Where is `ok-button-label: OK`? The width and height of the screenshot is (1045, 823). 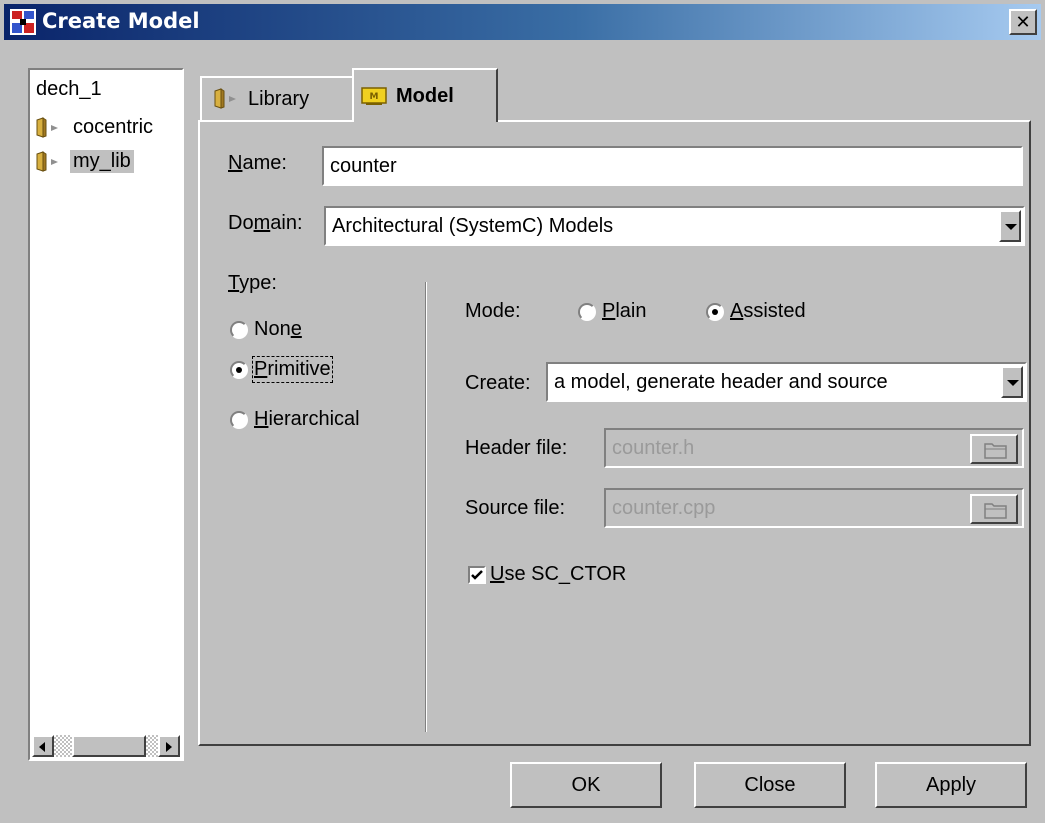
ok-button-label: OK is located at coordinates (586, 784).